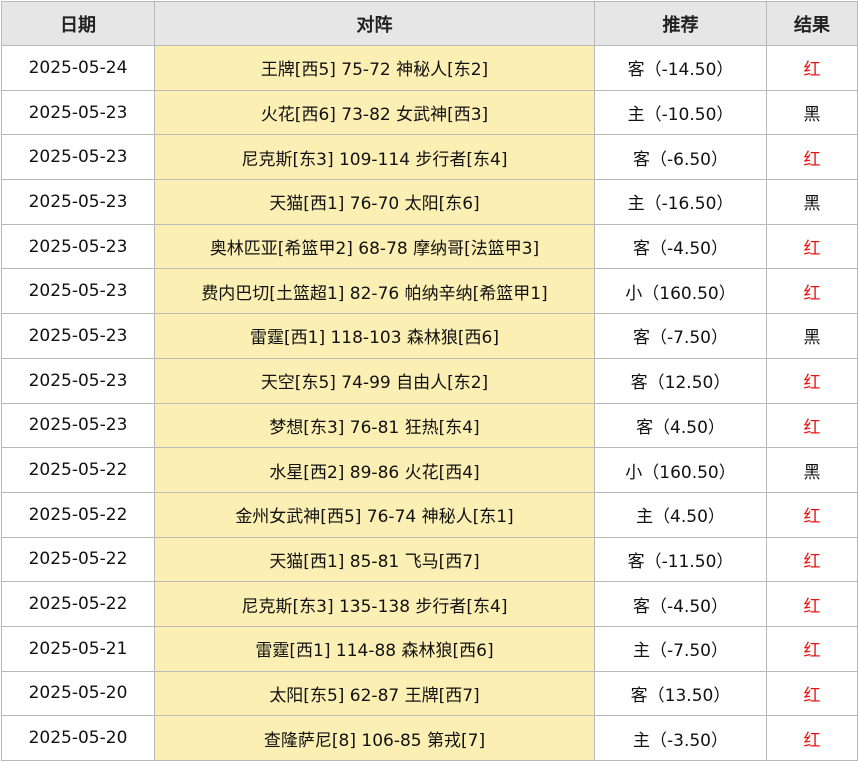  What do you see at coordinates (78, 68) in the screenshot?
I see `date-cell: 2025-05-24` at bounding box center [78, 68].